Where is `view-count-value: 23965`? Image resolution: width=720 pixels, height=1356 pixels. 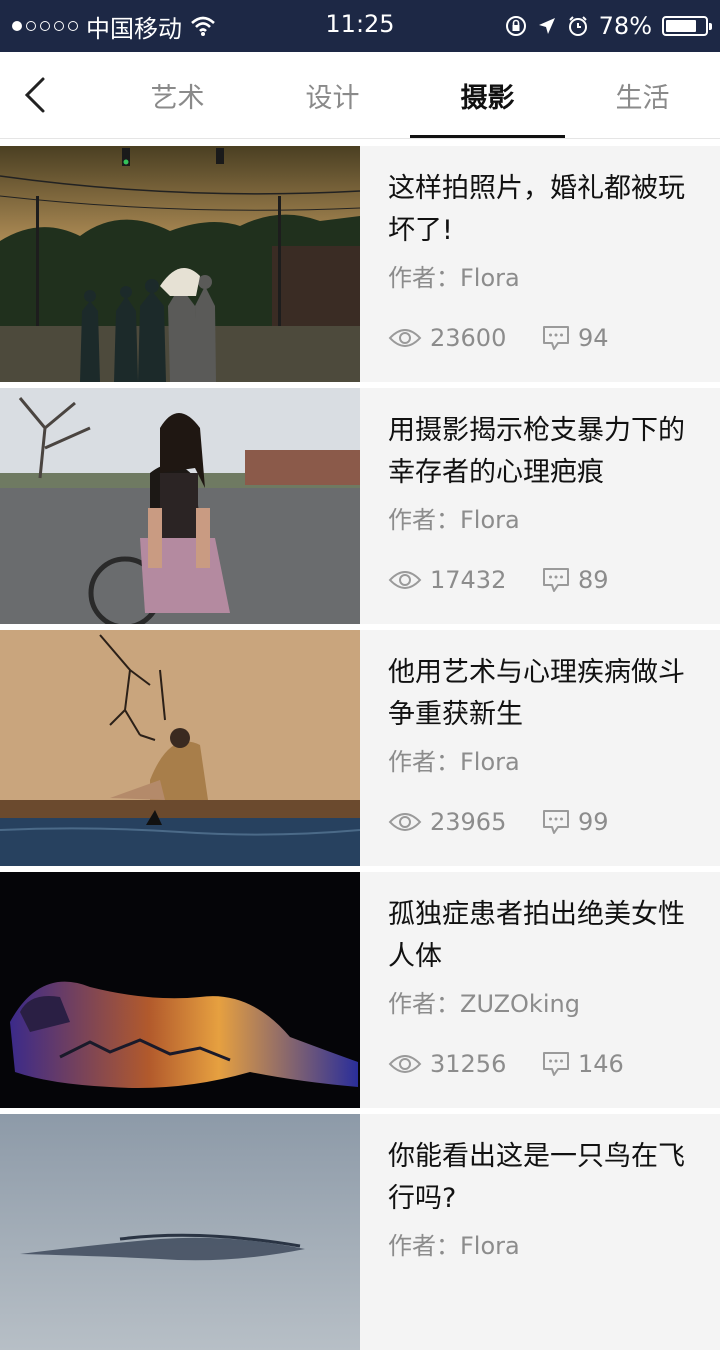 view-count-value: 23965 is located at coordinates (468, 822).